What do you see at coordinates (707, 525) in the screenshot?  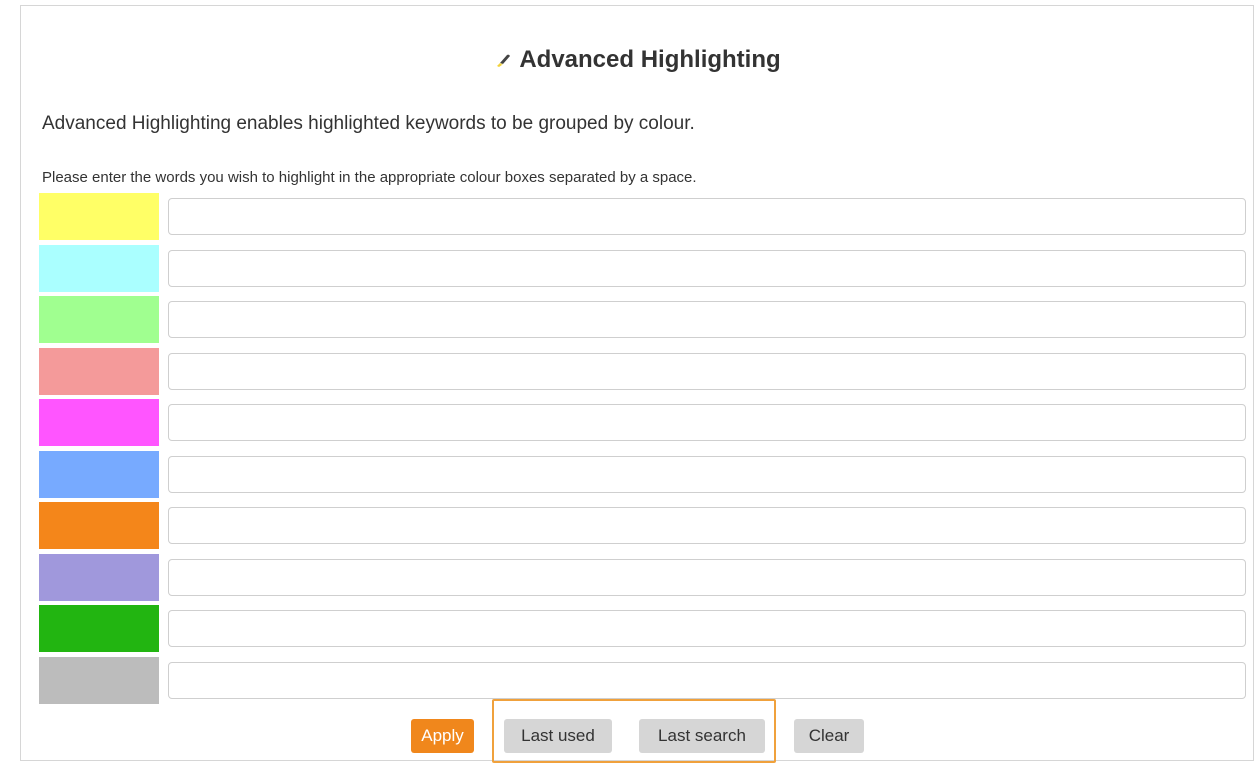 I see `keyword-input-orange` at bounding box center [707, 525].